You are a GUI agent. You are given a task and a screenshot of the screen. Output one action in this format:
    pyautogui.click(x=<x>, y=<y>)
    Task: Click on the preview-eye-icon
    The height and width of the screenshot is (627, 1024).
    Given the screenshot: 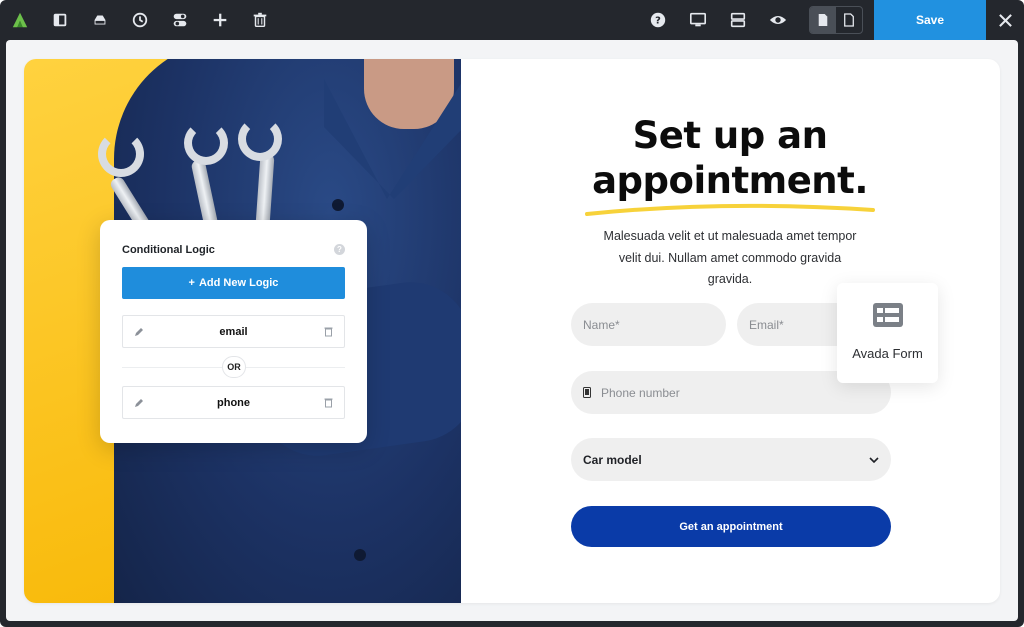 What is the action you would take?
    pyautogui.click(x=778, y=20)
    